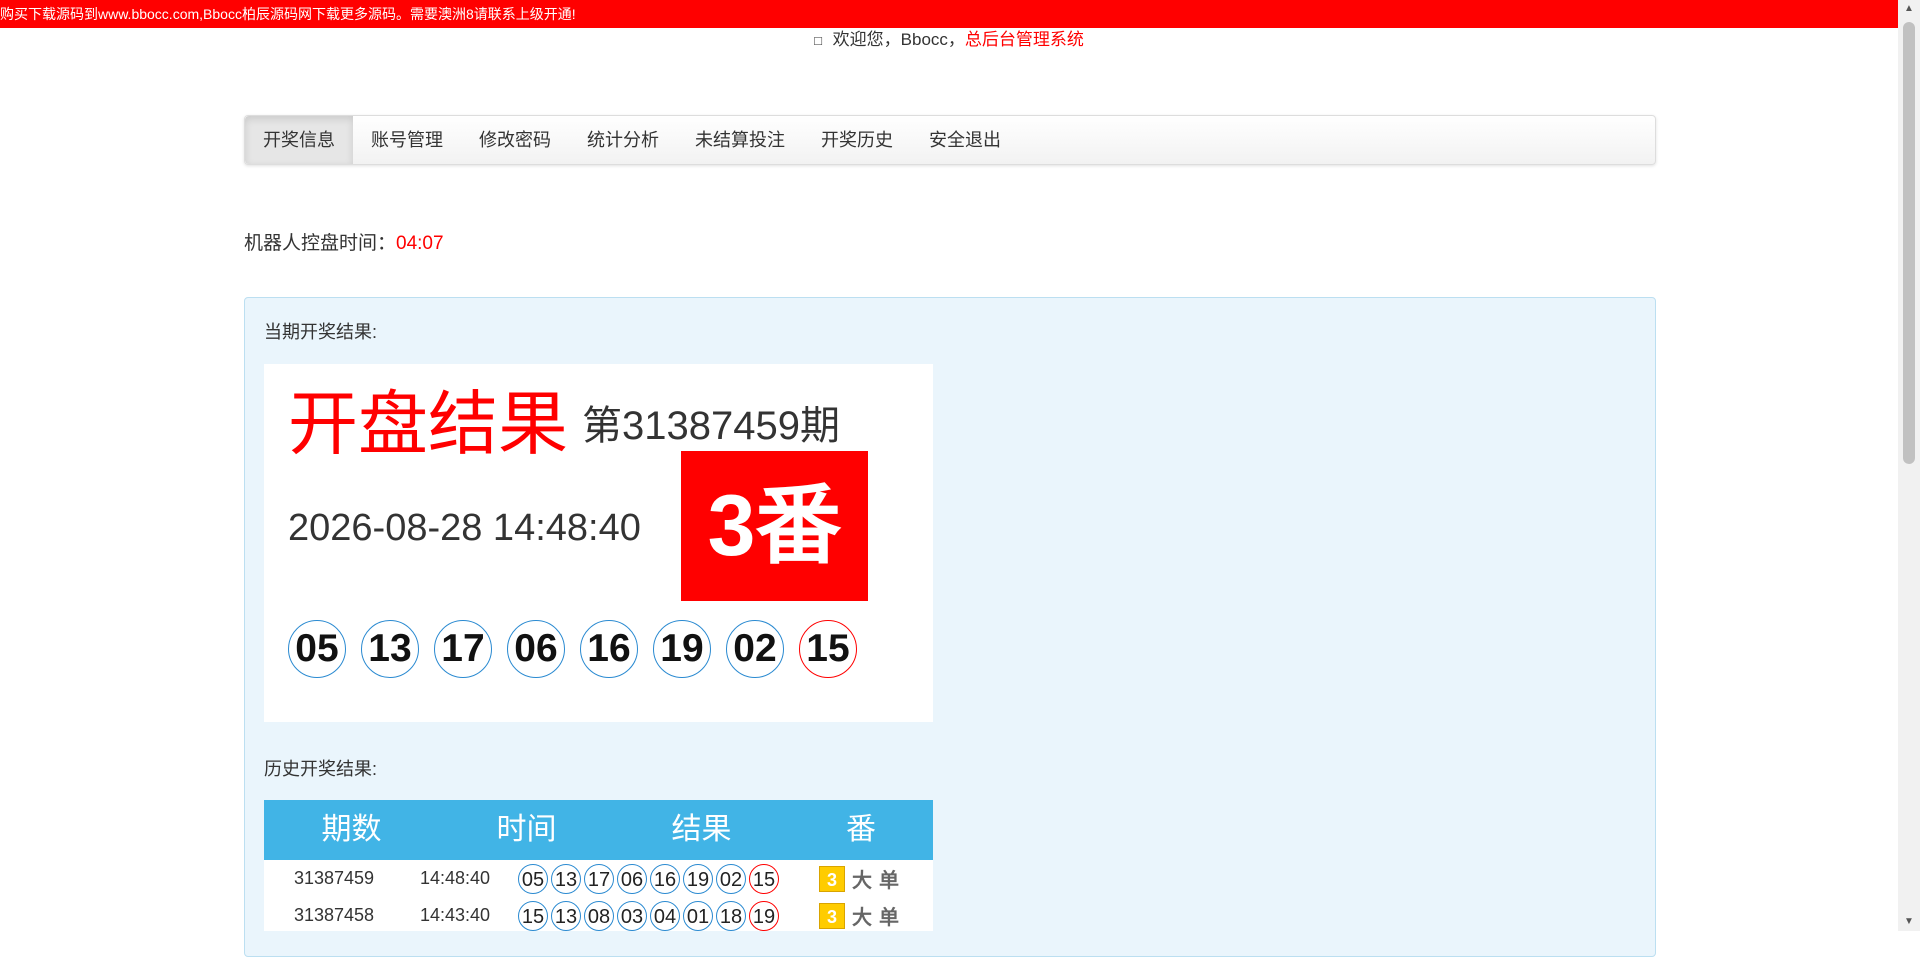 This screenshot has width=1920, height=957. I want to click on header-period: 期数, so click(351, 829).